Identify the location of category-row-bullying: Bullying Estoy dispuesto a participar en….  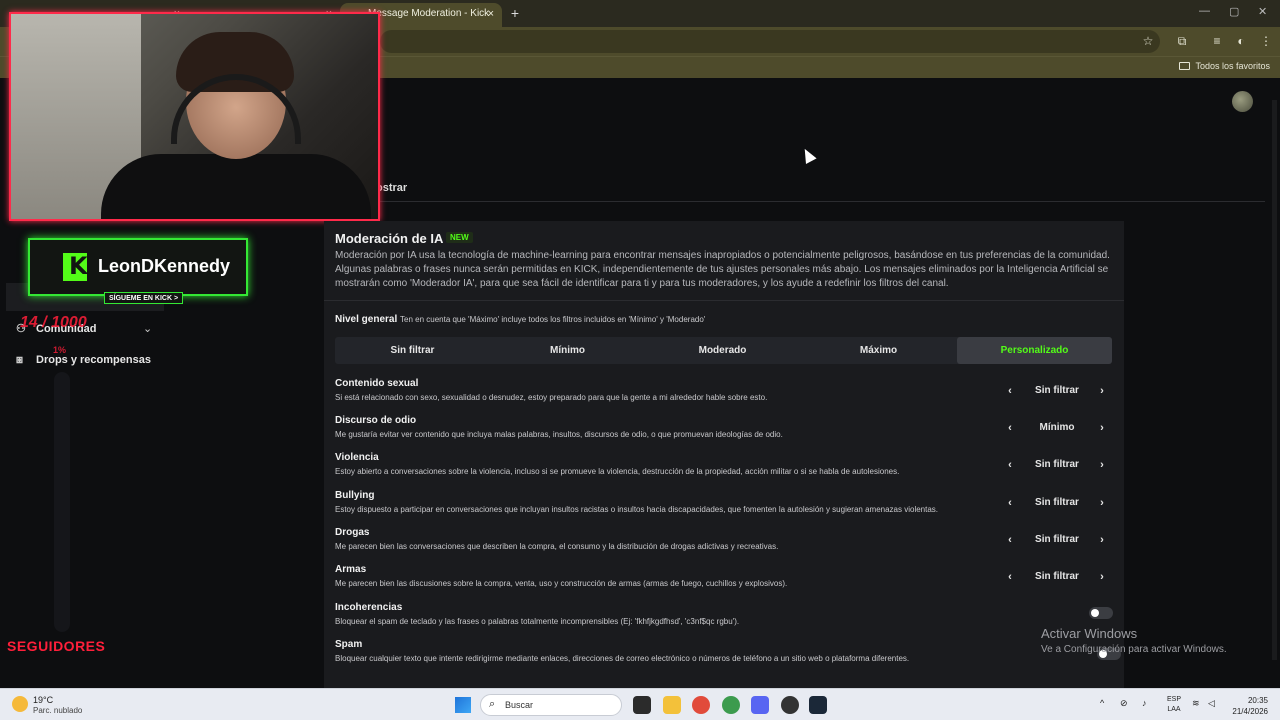
(723, 508).